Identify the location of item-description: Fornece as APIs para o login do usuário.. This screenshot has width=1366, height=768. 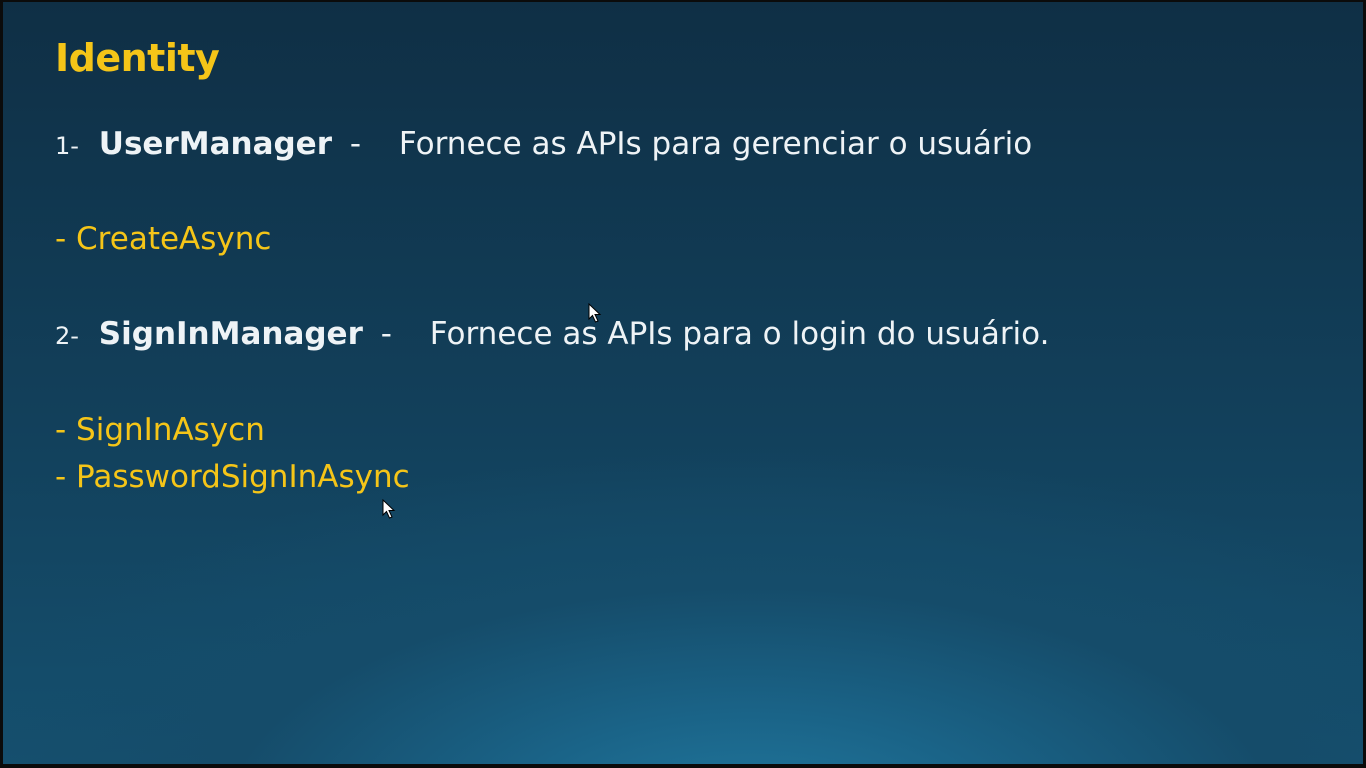
(739, 334).